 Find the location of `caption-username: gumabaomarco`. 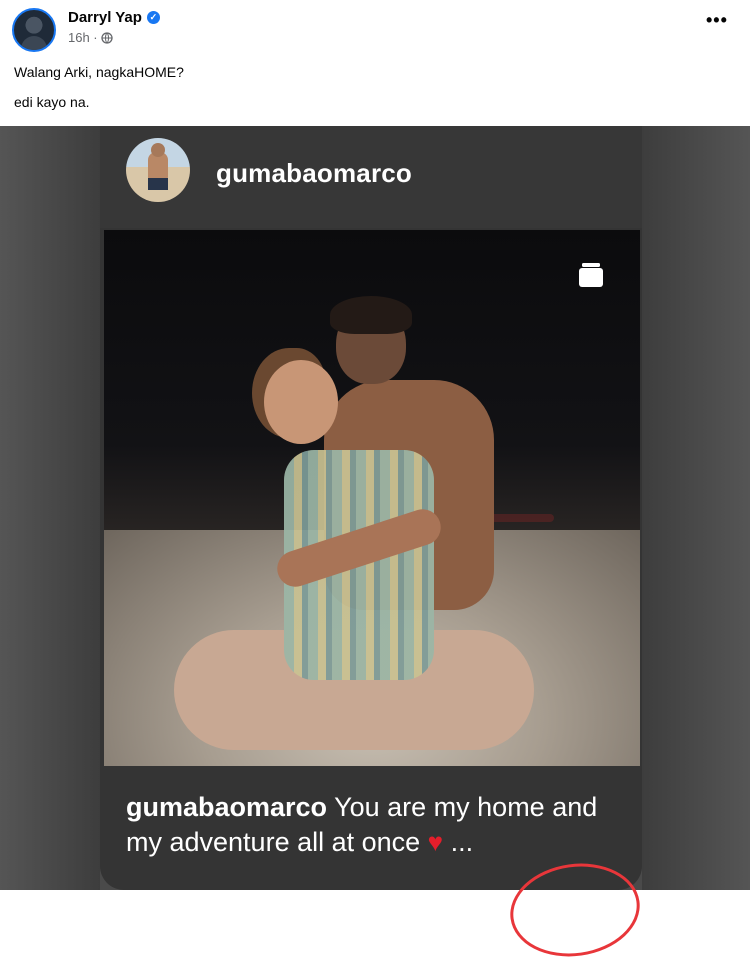

caption-username: gumabaomarco is located at coordinates (227, 807).